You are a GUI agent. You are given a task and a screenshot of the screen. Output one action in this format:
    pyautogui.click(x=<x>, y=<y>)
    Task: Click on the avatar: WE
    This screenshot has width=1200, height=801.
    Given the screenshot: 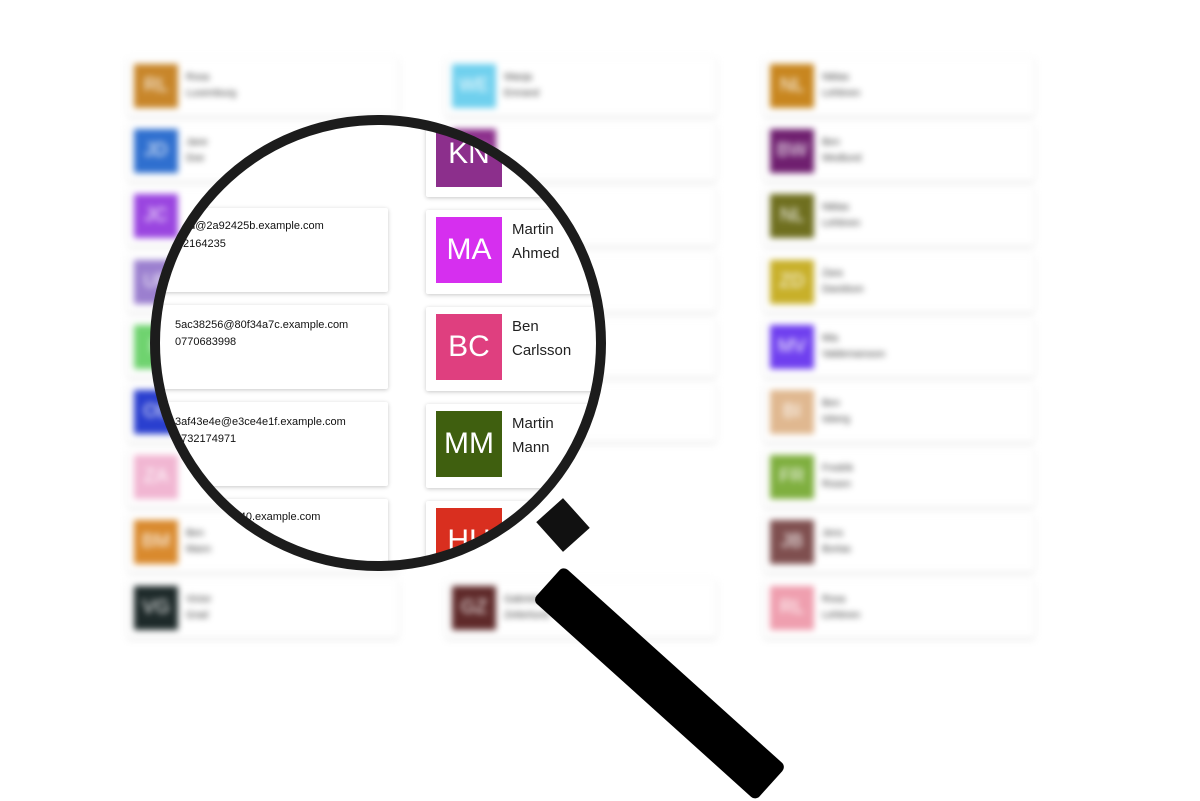 What is the action you would take?
    pyautogui.click(x=474, y=86)
    